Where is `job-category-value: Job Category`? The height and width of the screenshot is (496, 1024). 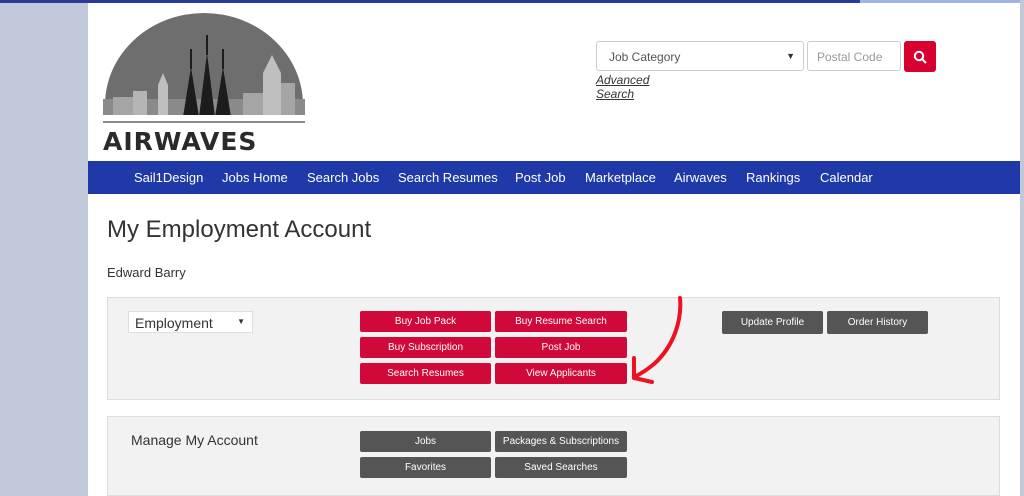
job-category-value: Job Category is located at coordinates (645, 57).